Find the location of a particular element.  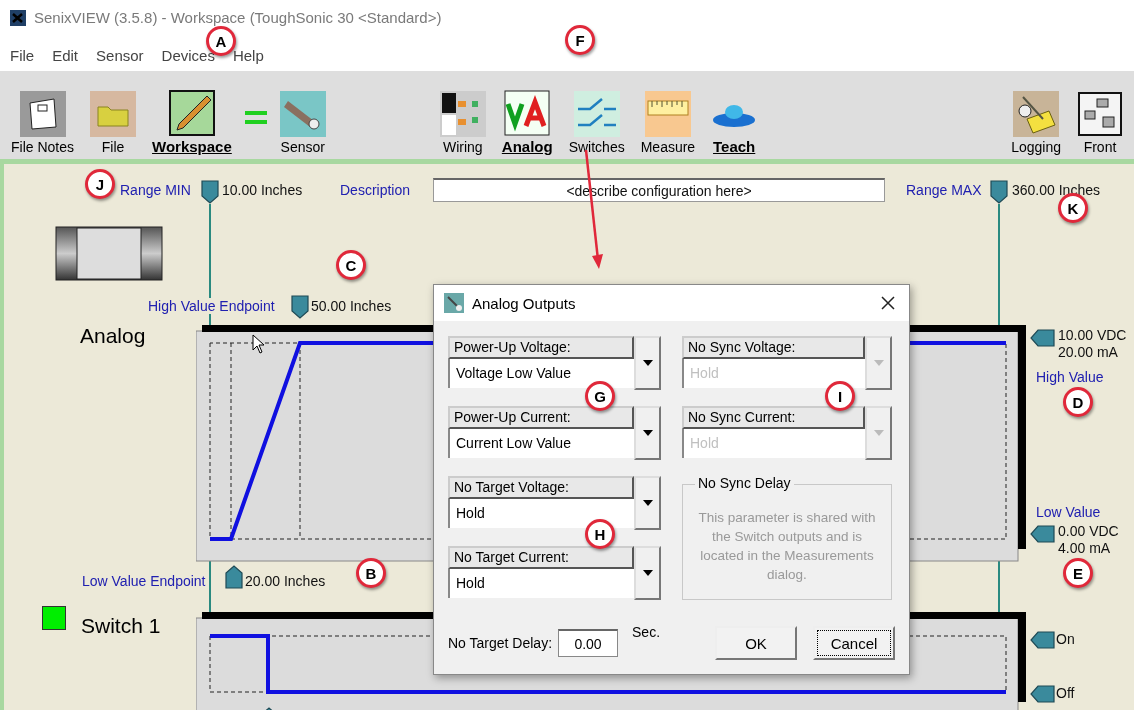

group-title: No Sync Delay is located at coordinates (744, 483).